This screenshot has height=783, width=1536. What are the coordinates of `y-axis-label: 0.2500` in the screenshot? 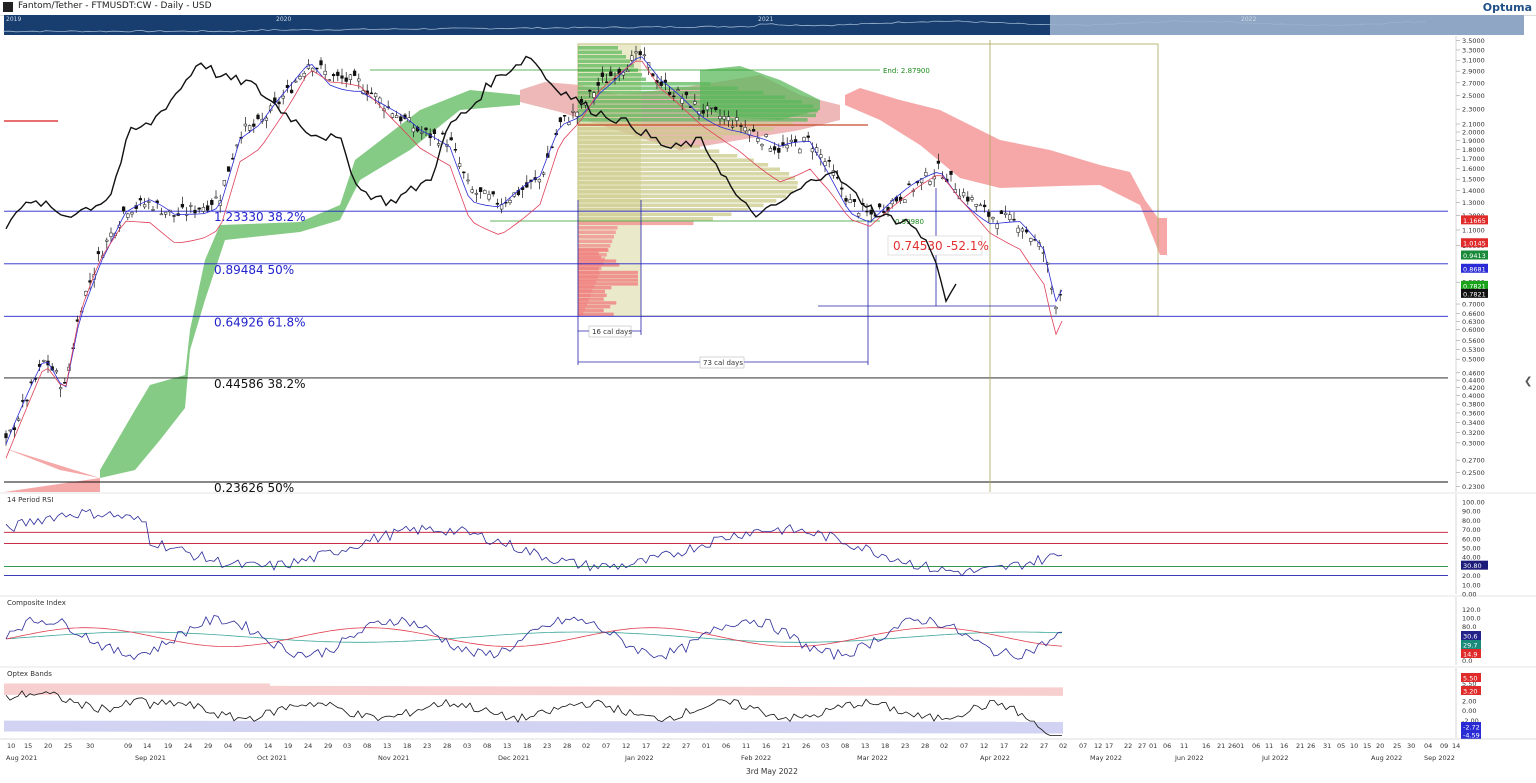 It's located at (1473, 473).